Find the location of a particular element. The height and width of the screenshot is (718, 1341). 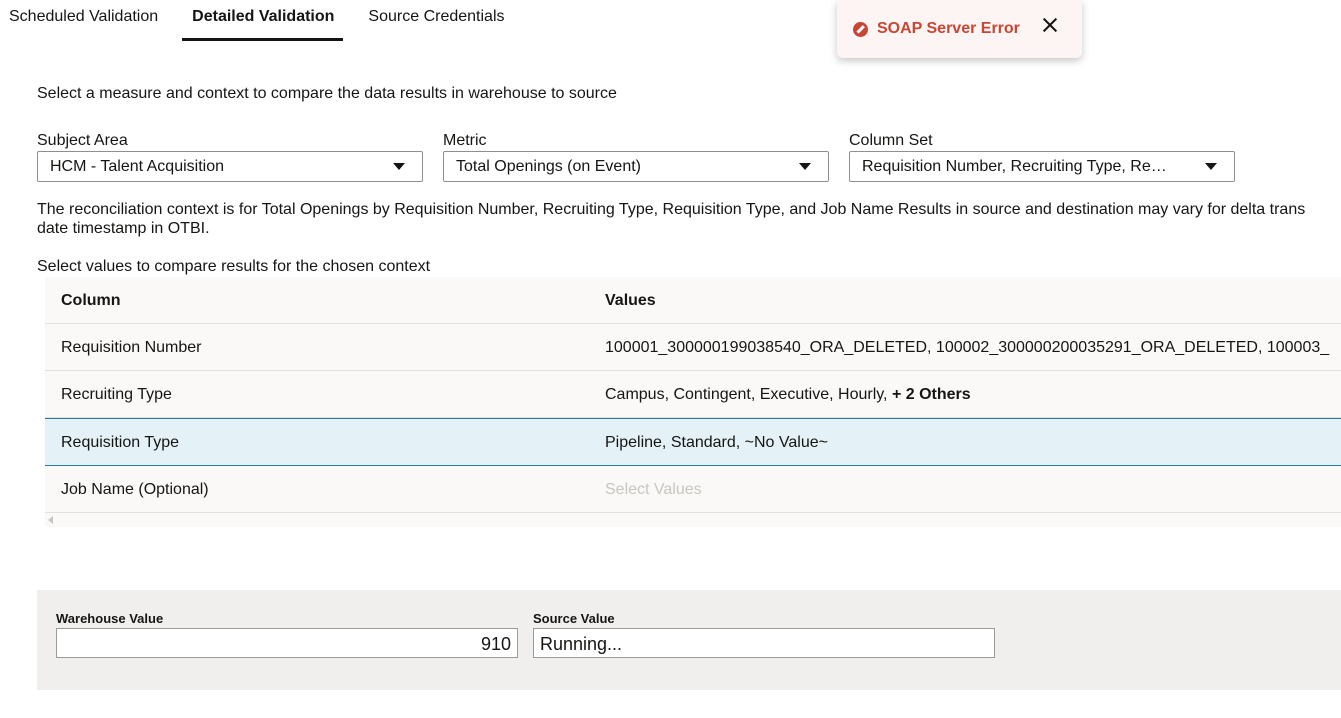

metric-value: Total Openings (on Event) is located at coordinates (548, 166).